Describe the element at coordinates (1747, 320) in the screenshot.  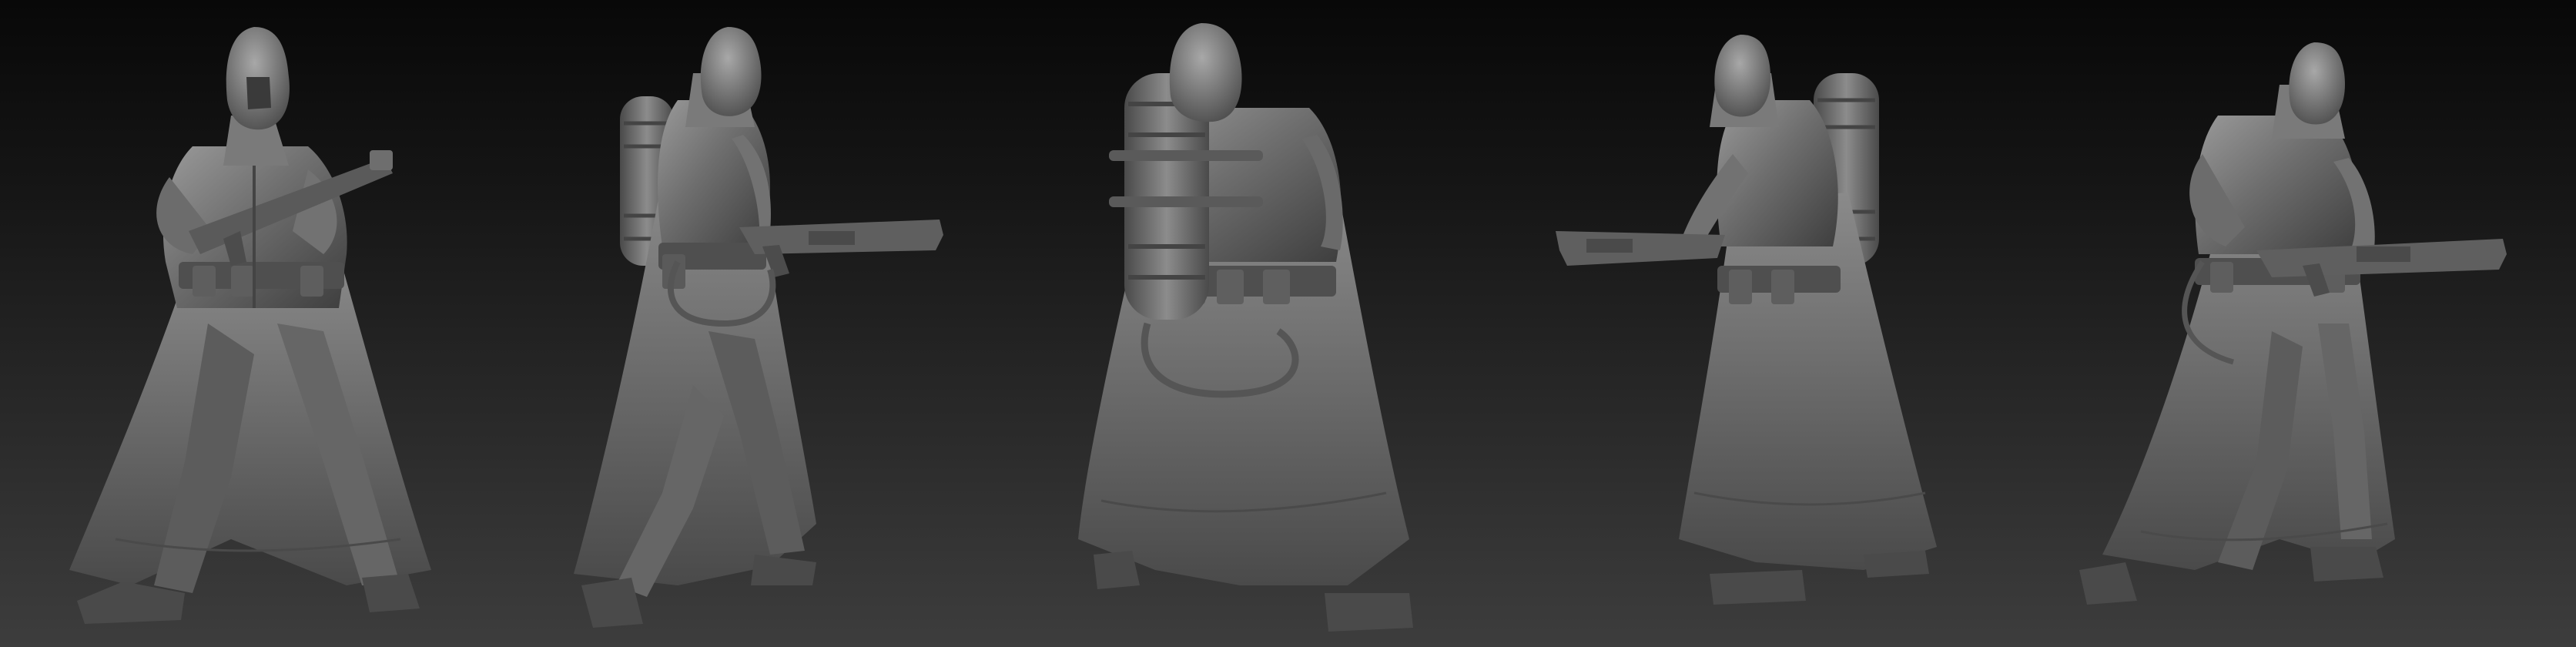
I see `figure-side-left` at that location.